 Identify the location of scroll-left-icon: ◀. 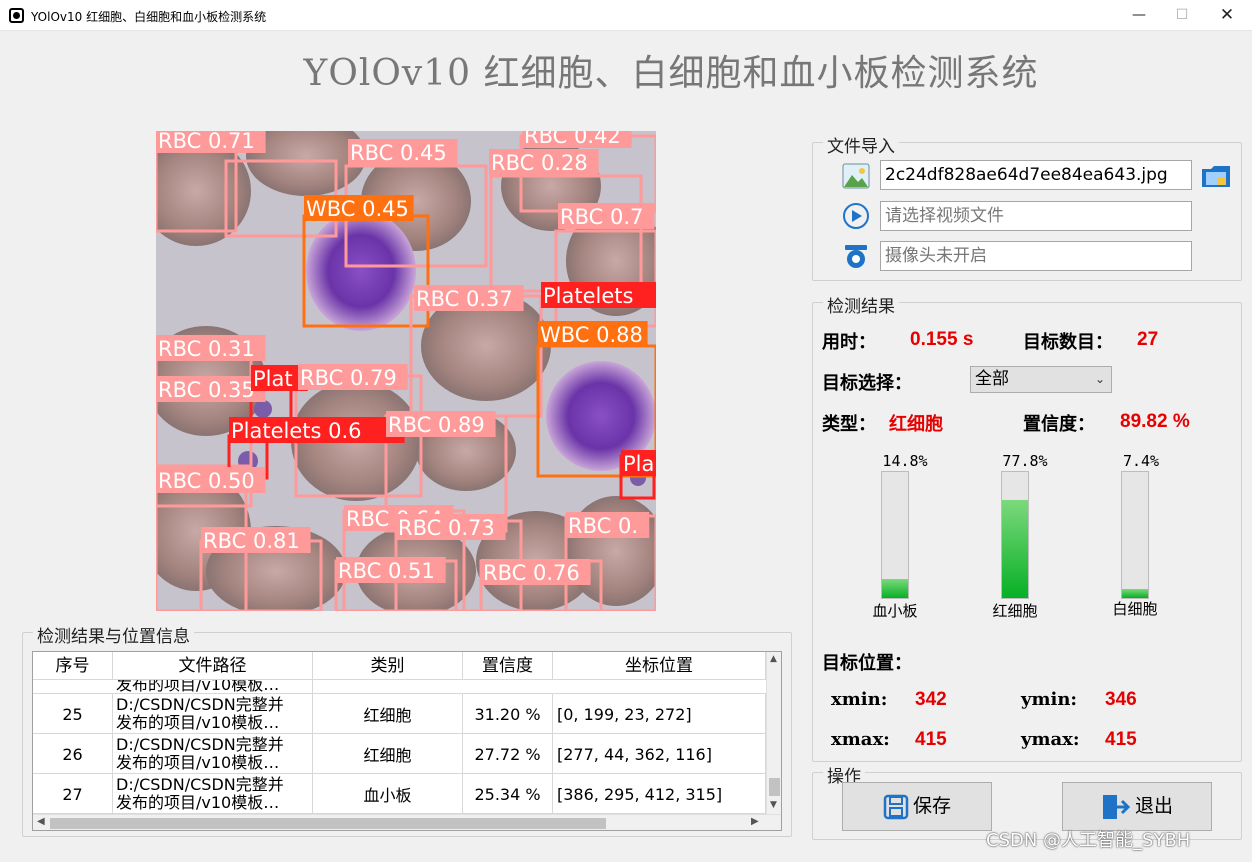
(41, 821).